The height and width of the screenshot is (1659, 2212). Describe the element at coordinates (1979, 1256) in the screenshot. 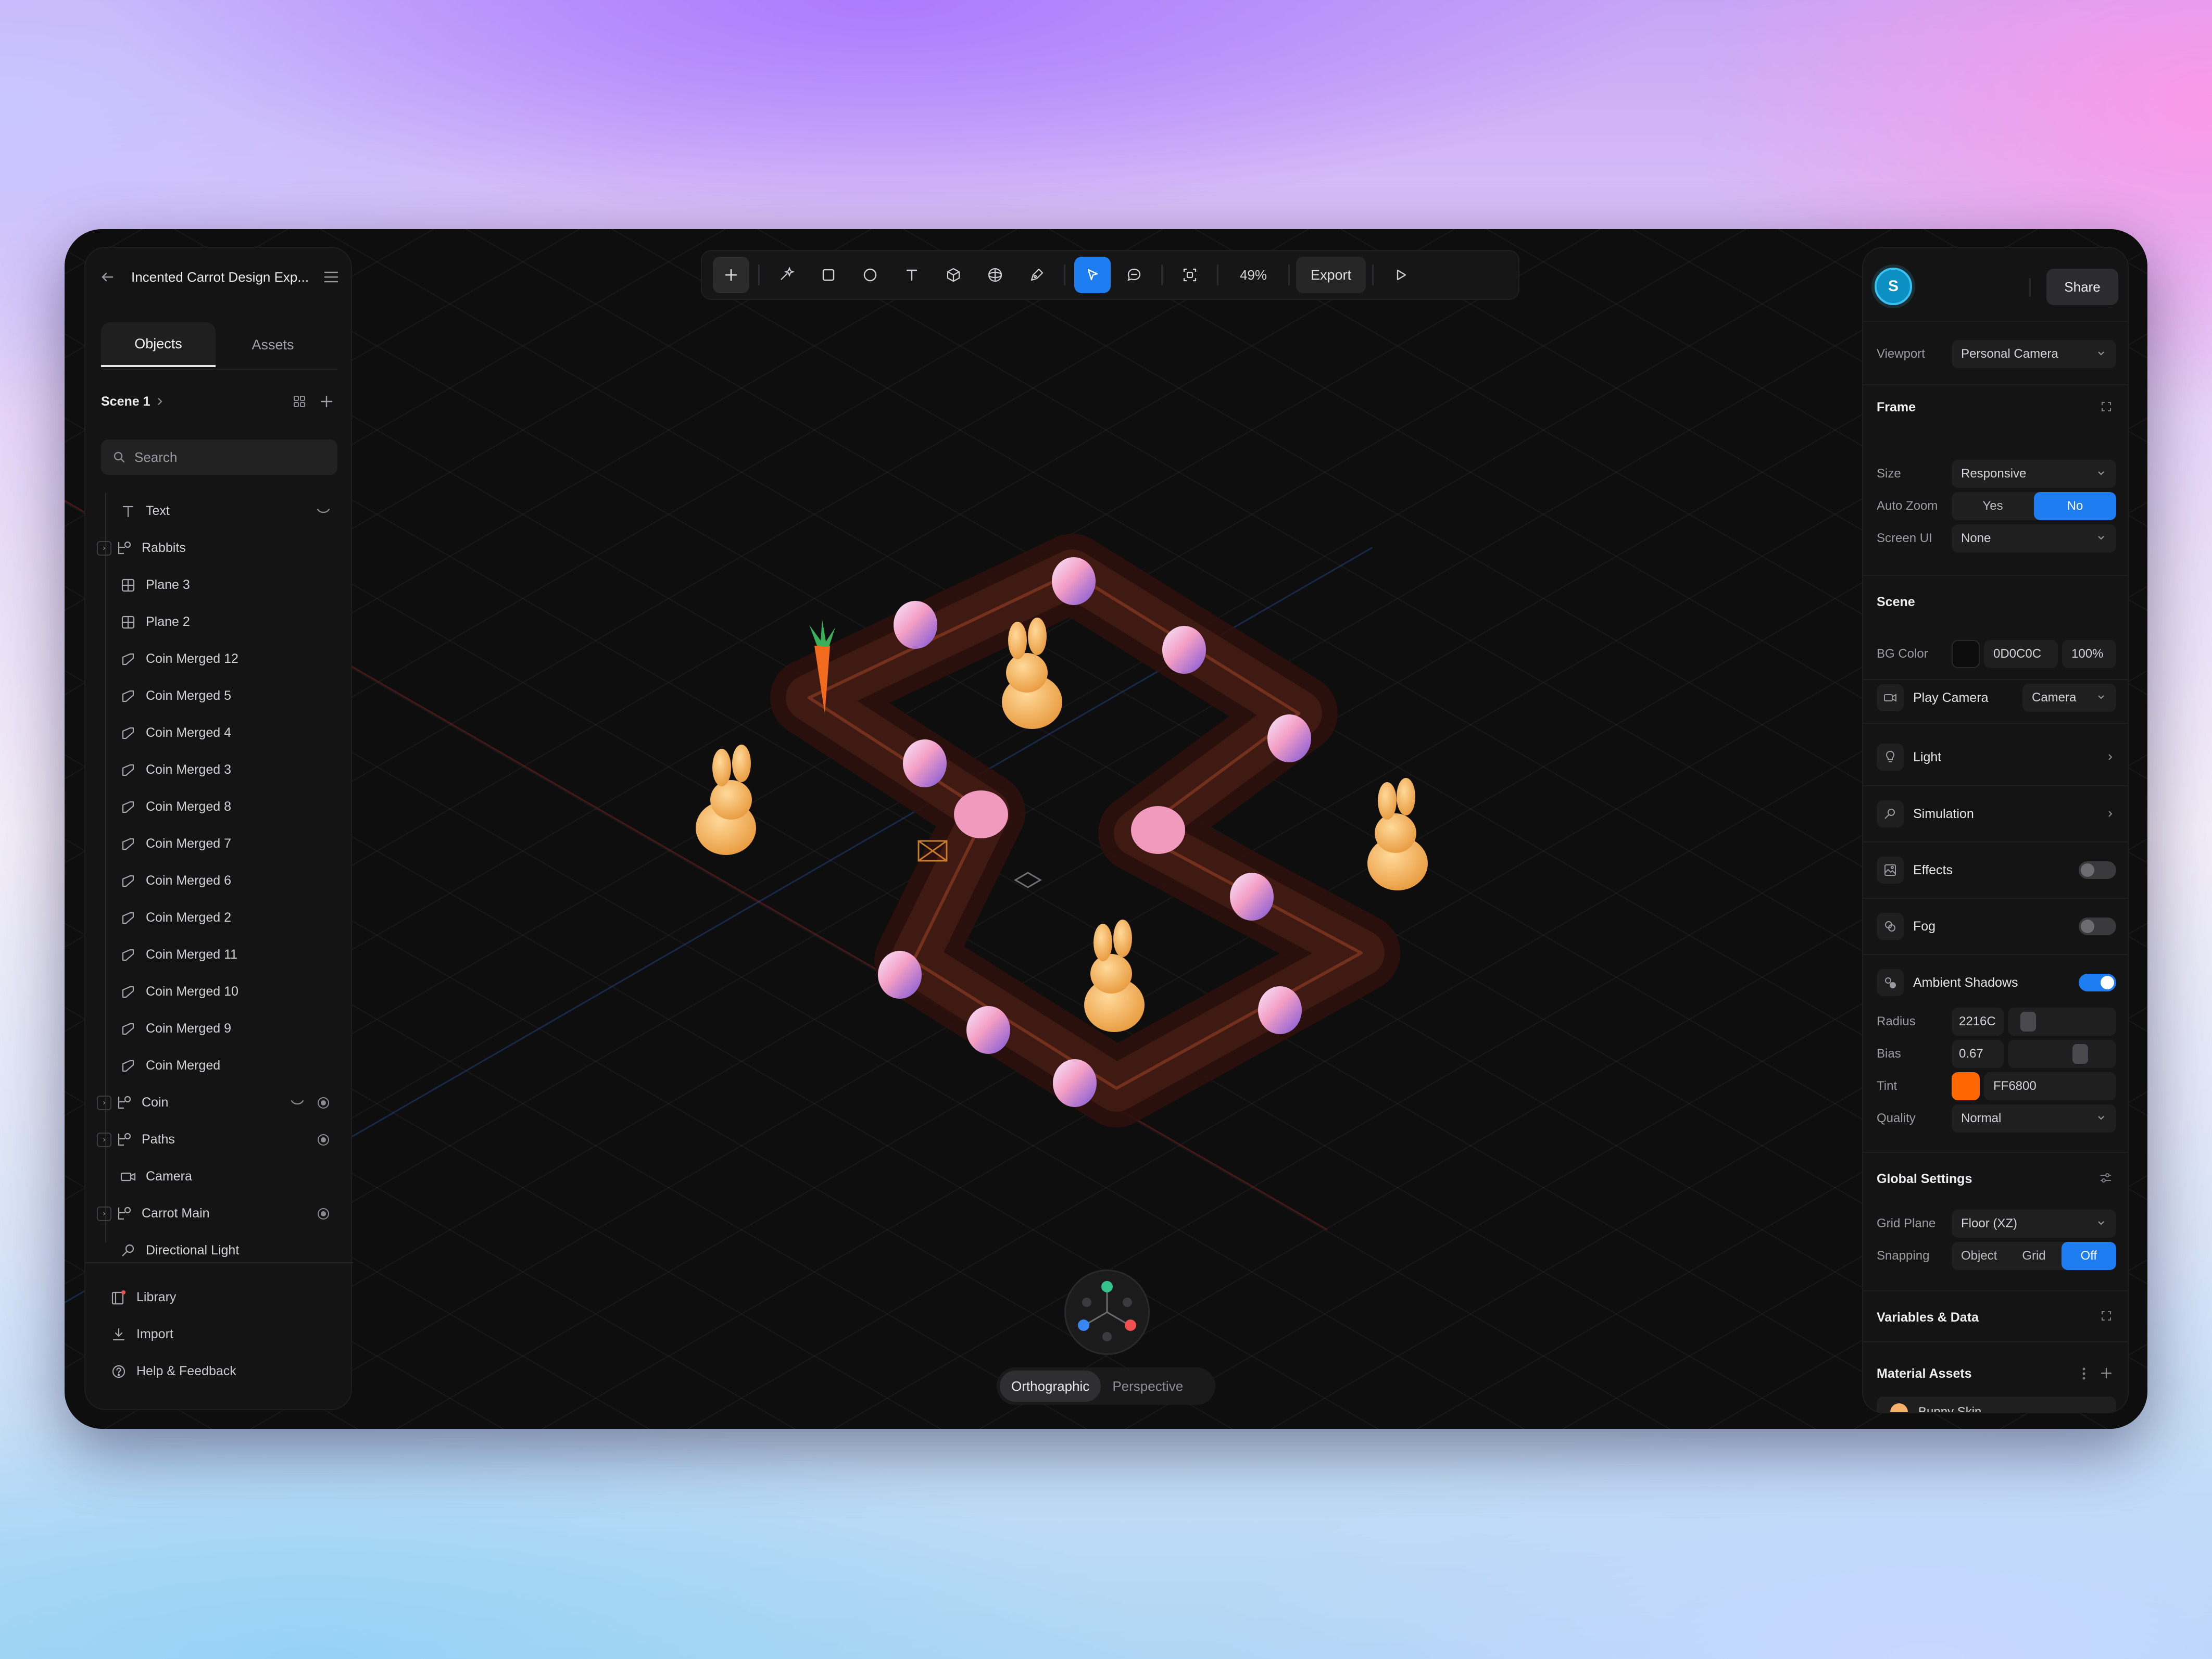

I see `snapping-object-button: Object` at that location.